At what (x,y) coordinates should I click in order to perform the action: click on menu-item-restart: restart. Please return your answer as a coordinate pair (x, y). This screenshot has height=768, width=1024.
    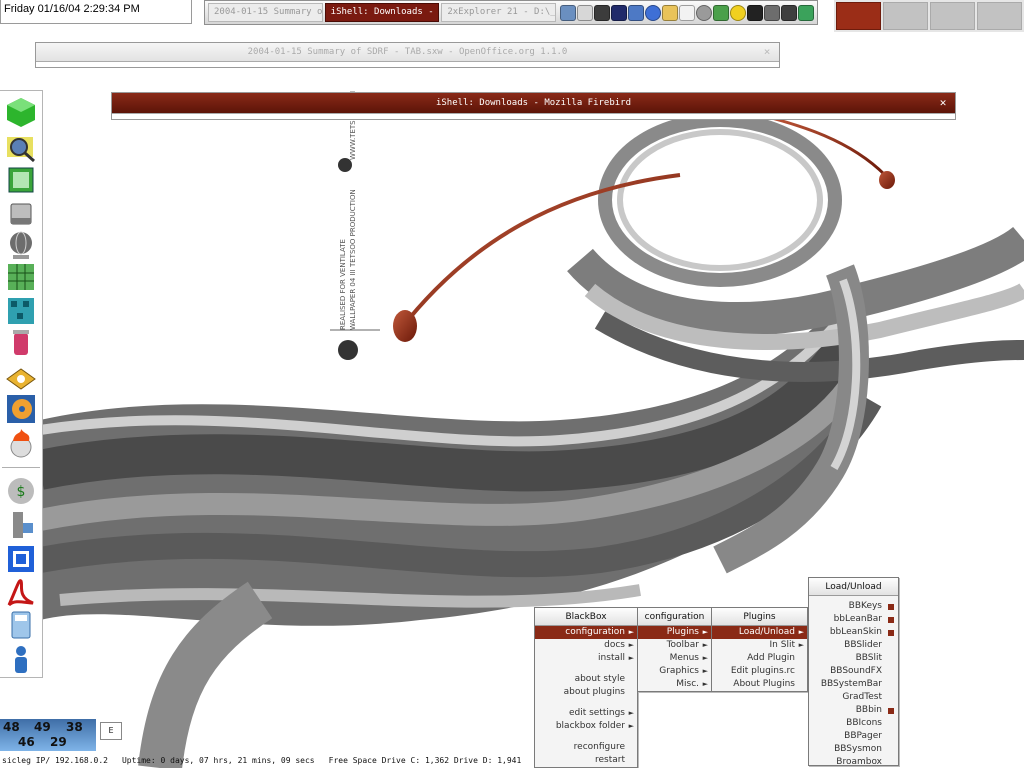
    Looking at the image, I should click on (586, 760).